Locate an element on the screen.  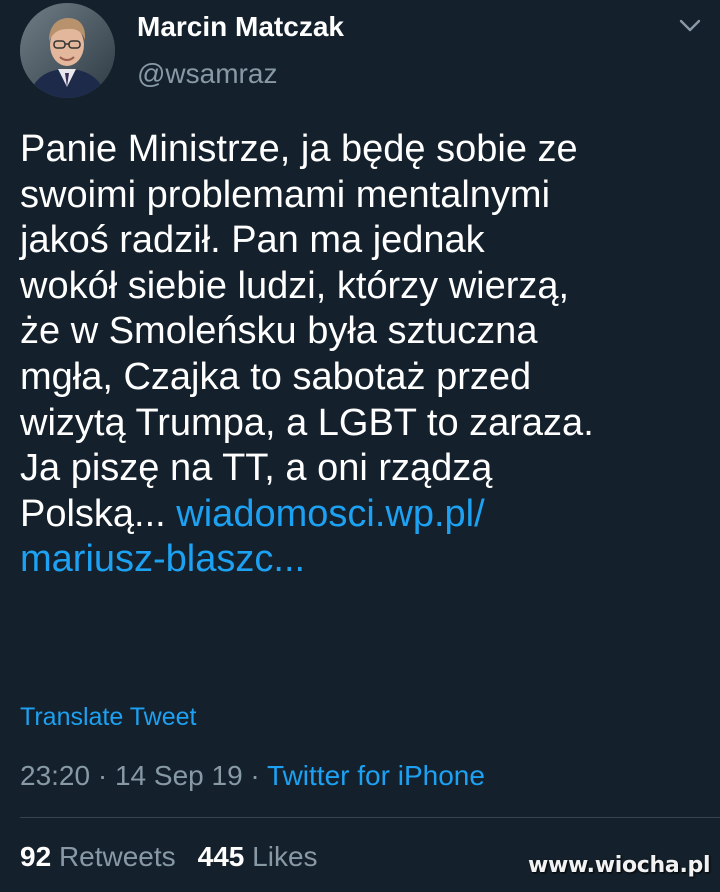
tweet-meta: 23:20 · 14 Sep 19 · Twitter for iPhone is located at coordinates (252, 776).